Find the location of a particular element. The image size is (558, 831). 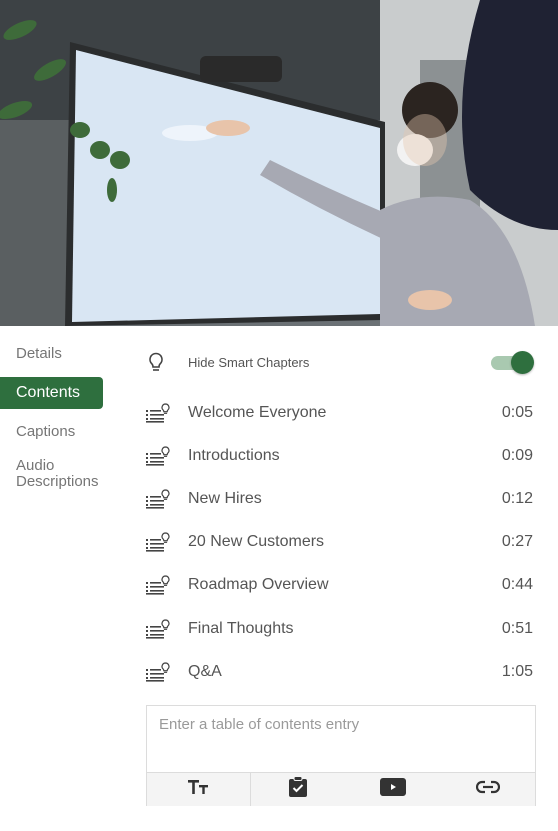

chapter-title: Roadmap Overview is located at coordinates (258, 584).